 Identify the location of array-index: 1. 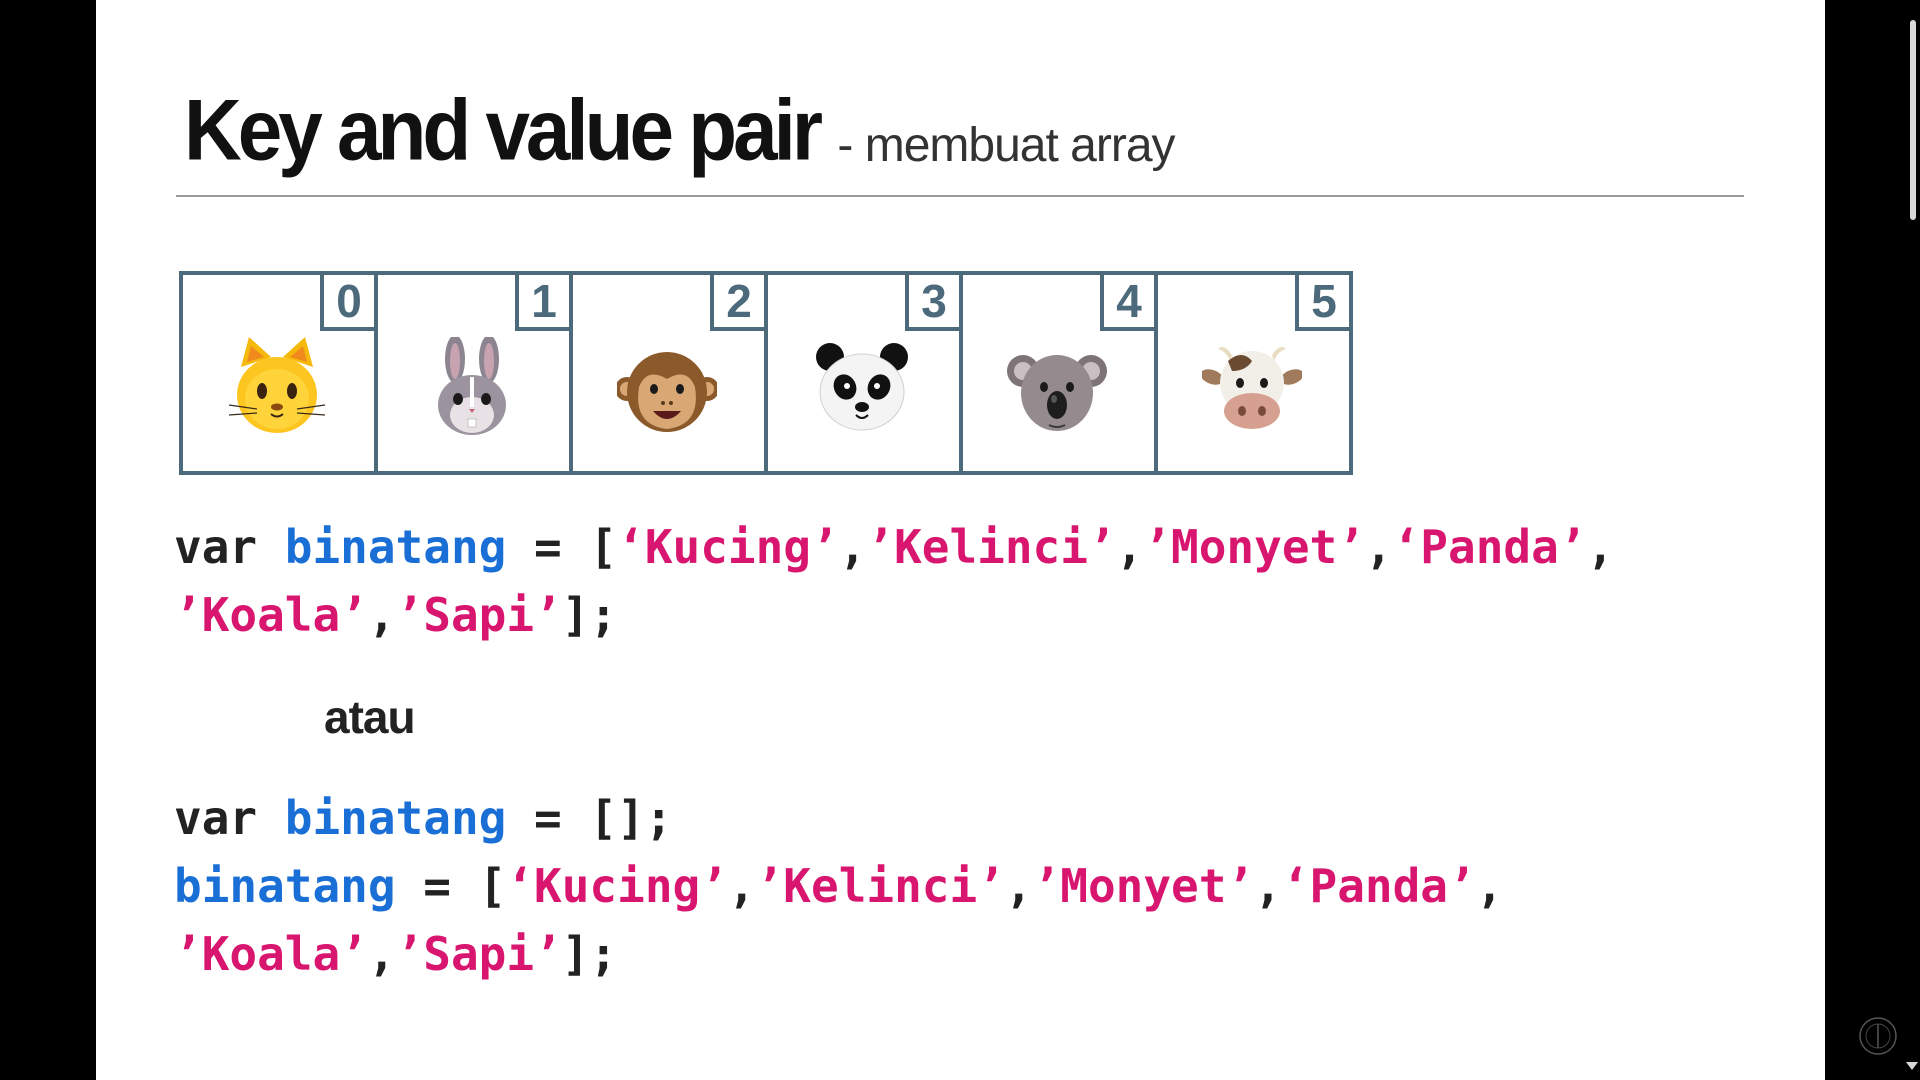
(542, 303).